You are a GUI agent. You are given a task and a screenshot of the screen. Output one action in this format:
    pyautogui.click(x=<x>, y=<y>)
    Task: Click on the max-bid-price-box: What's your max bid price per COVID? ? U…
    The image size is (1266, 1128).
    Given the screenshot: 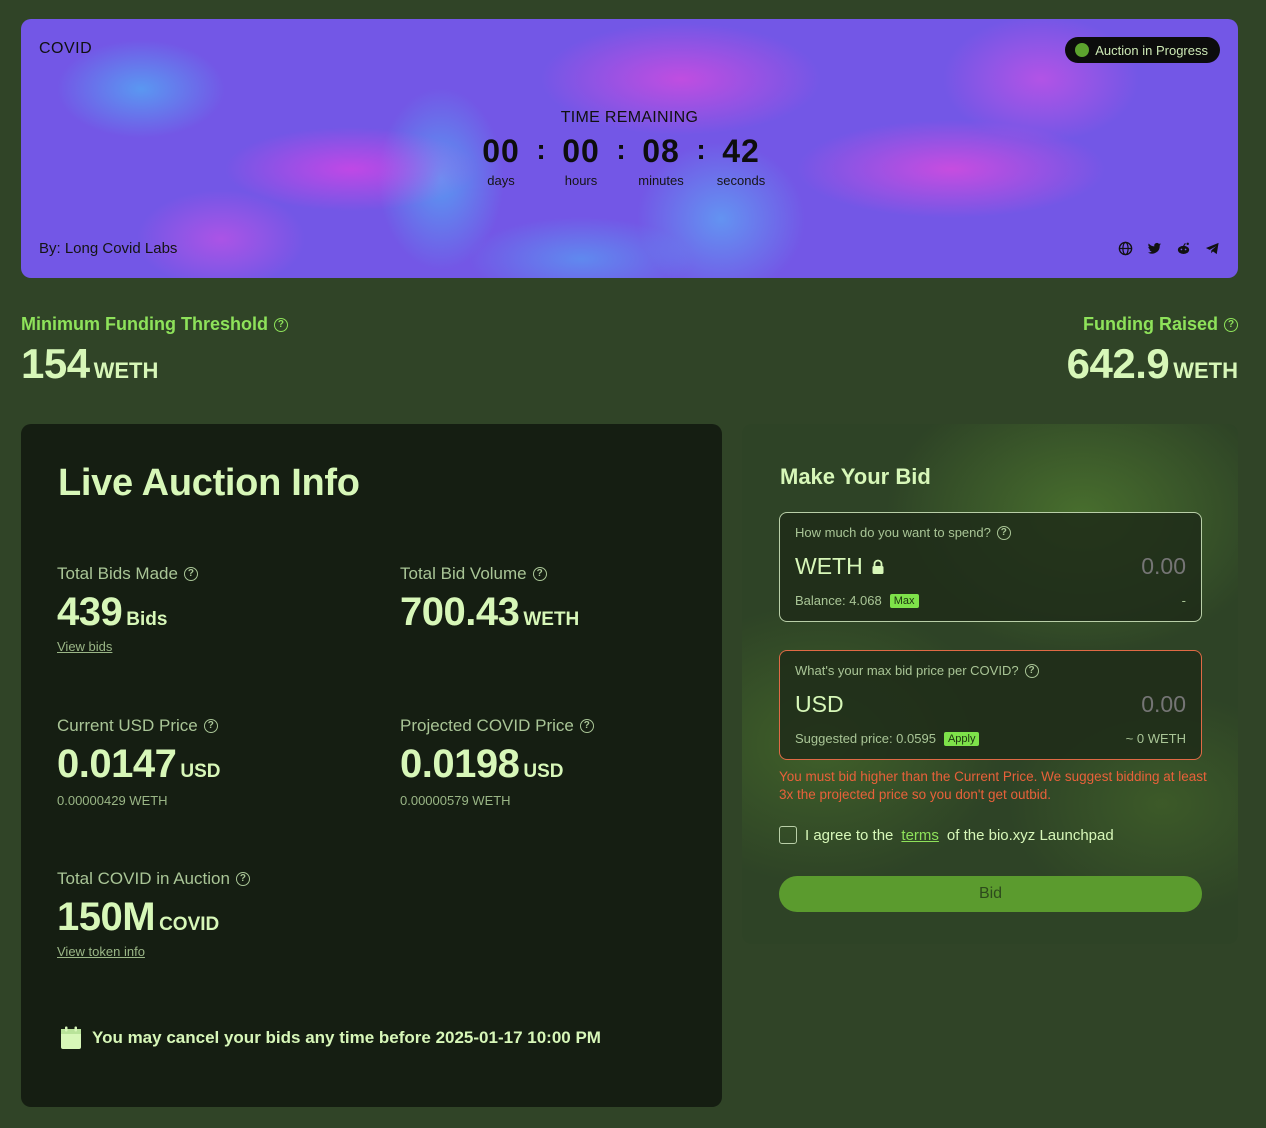 What is the action you would take?
    pyautogui.click(x=990, y=705)
    